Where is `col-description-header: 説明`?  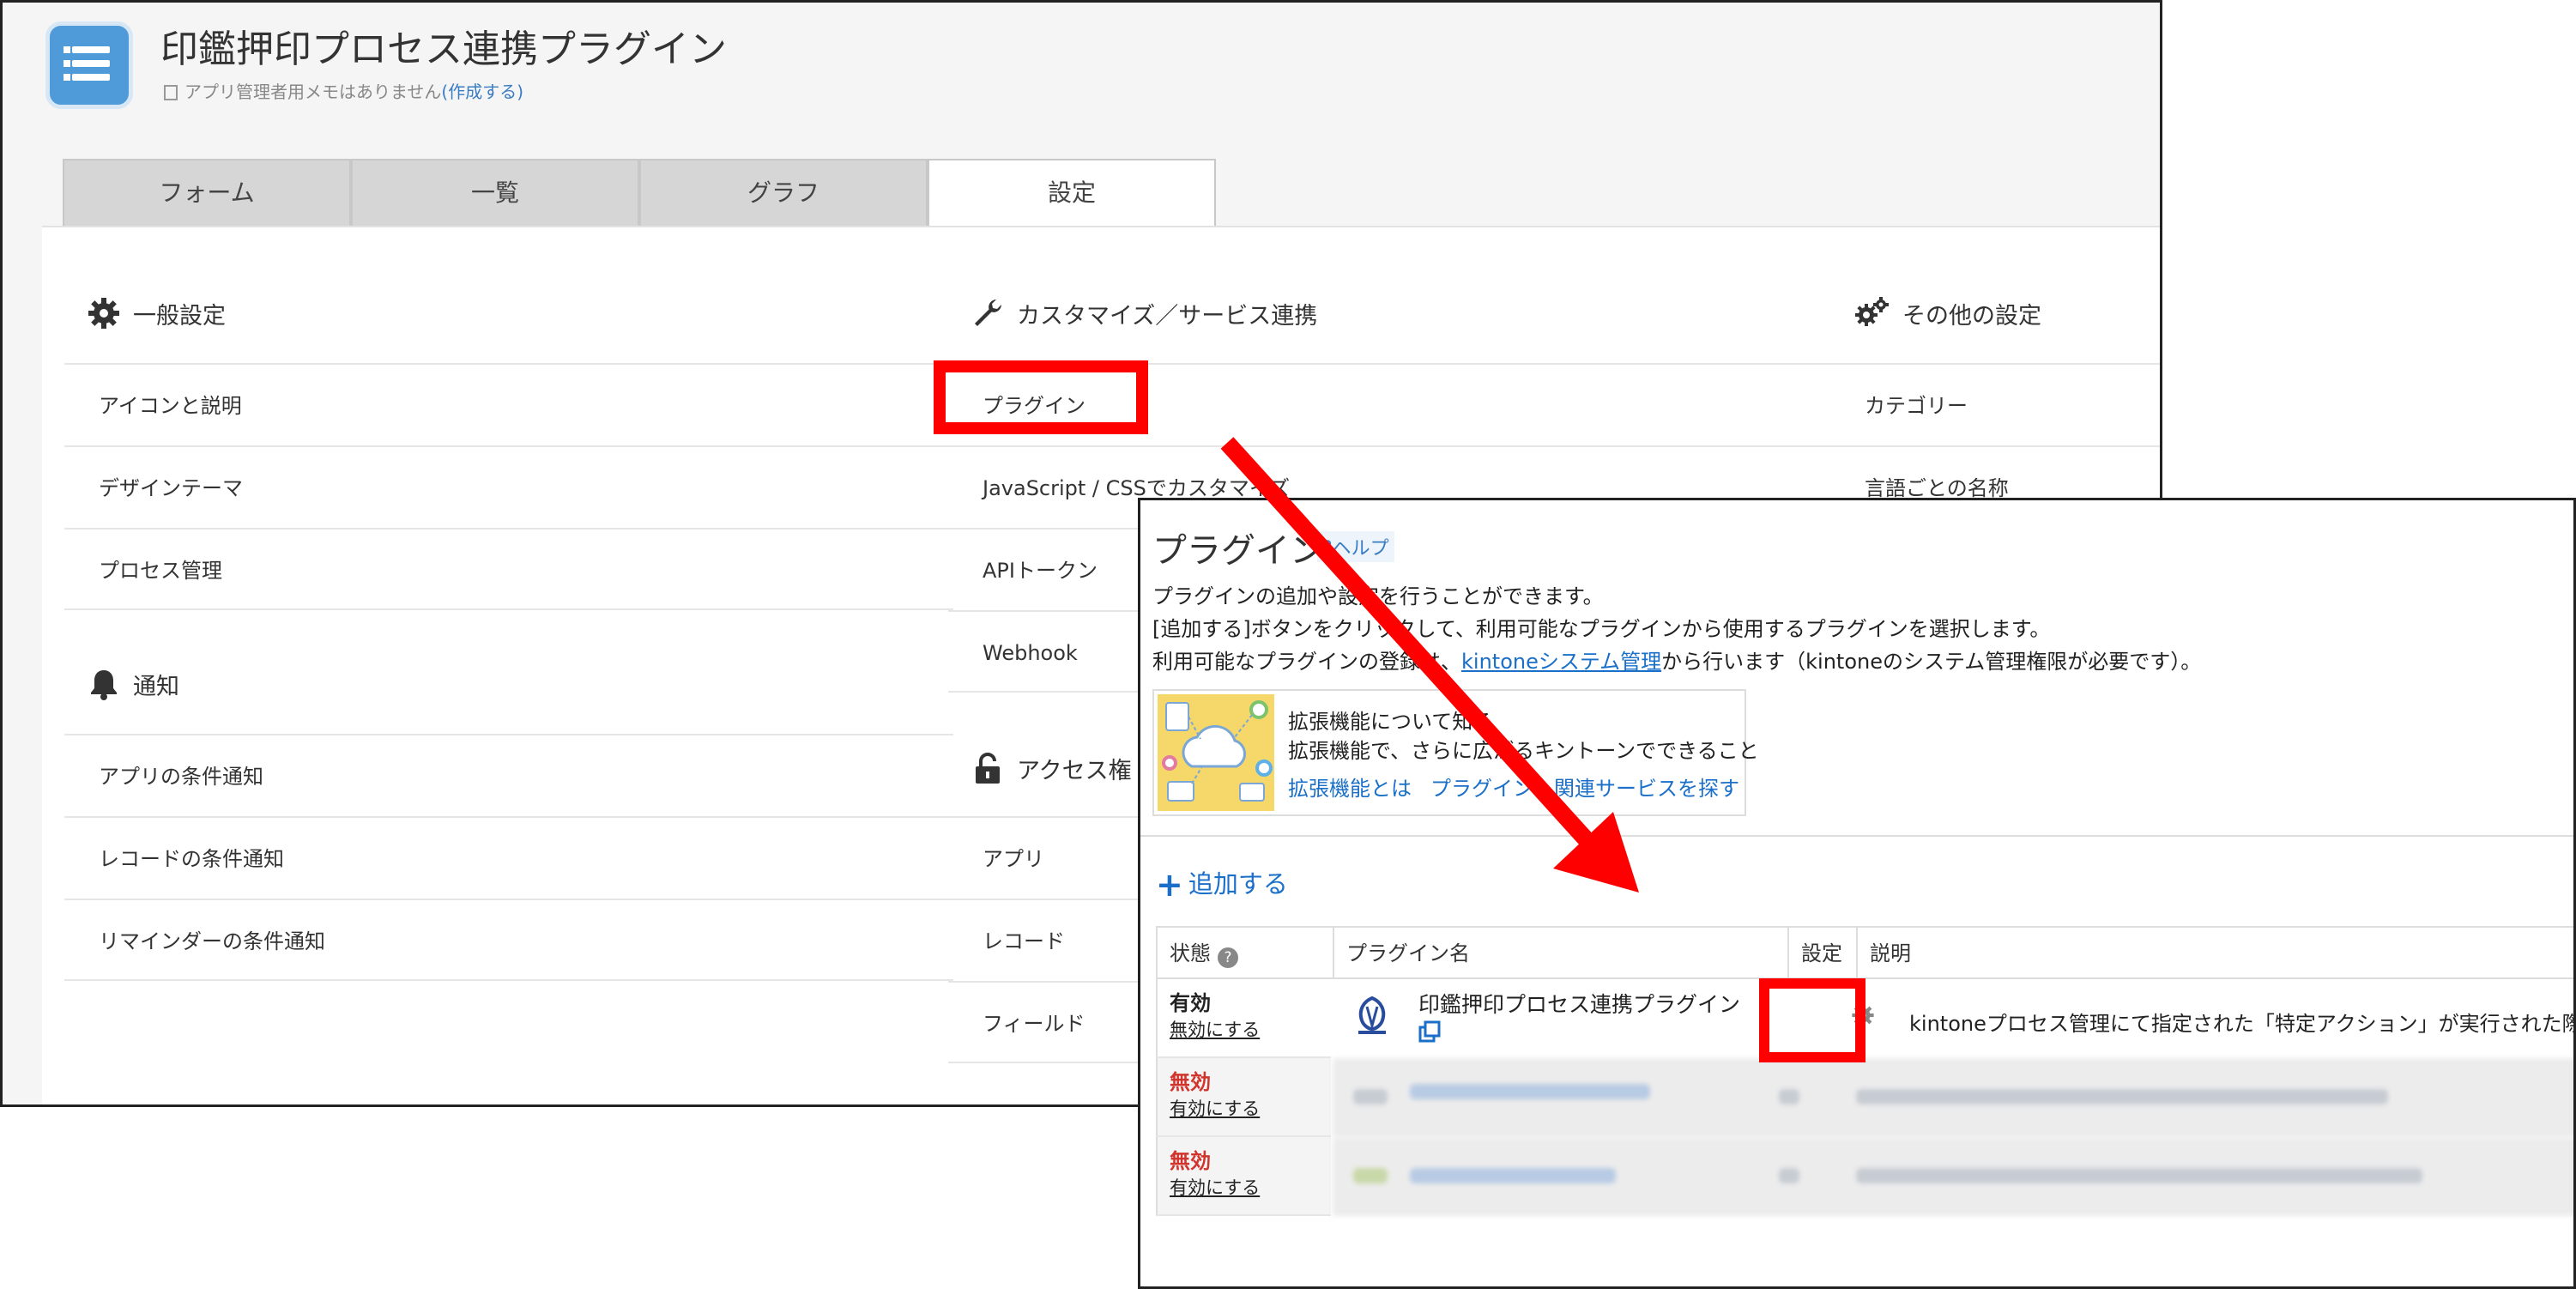 col-description-header: 説明 is located at coordinates (2214, 952).